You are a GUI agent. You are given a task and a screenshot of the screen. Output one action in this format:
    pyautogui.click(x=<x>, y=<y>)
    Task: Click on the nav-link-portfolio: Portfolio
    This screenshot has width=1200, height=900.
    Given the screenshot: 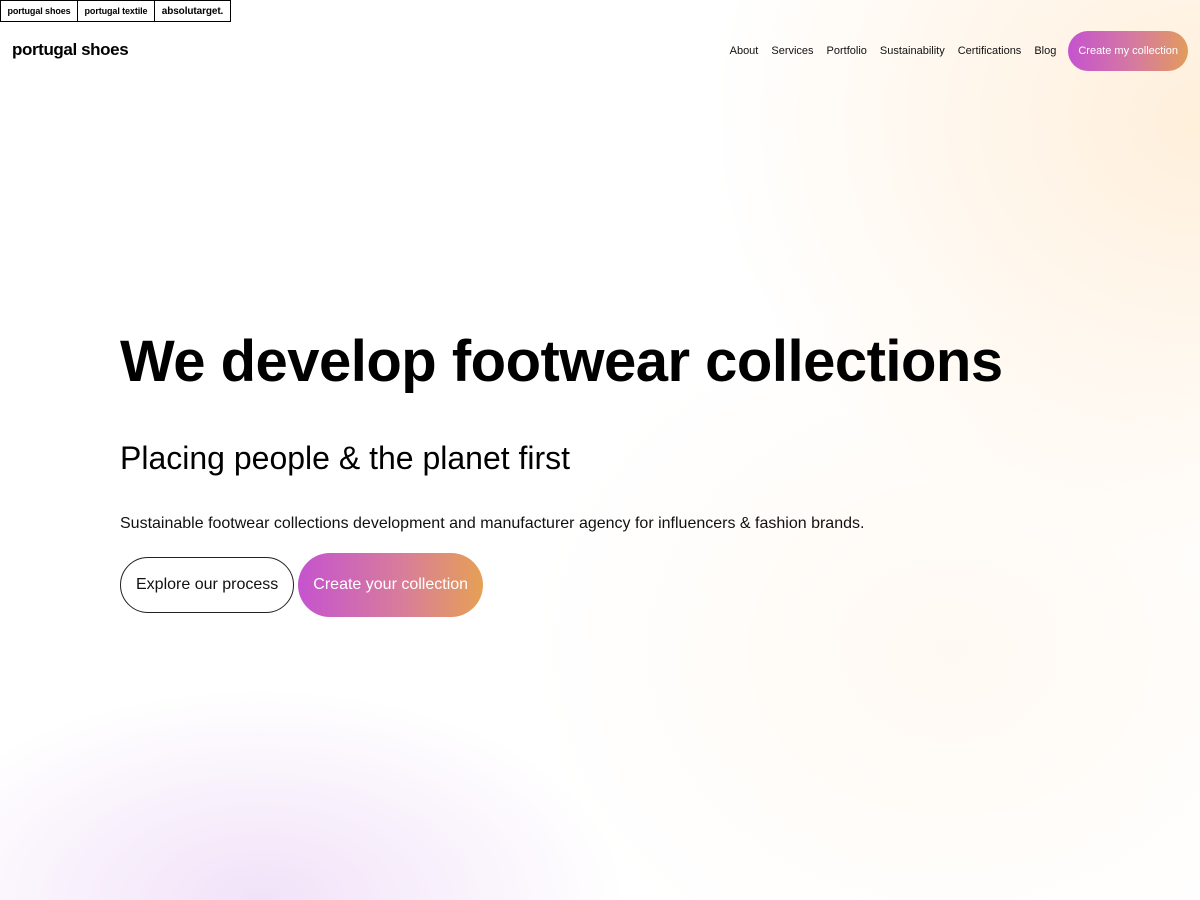 What is the action you would take?
    pyautogui.click(x=847, y=51)
    